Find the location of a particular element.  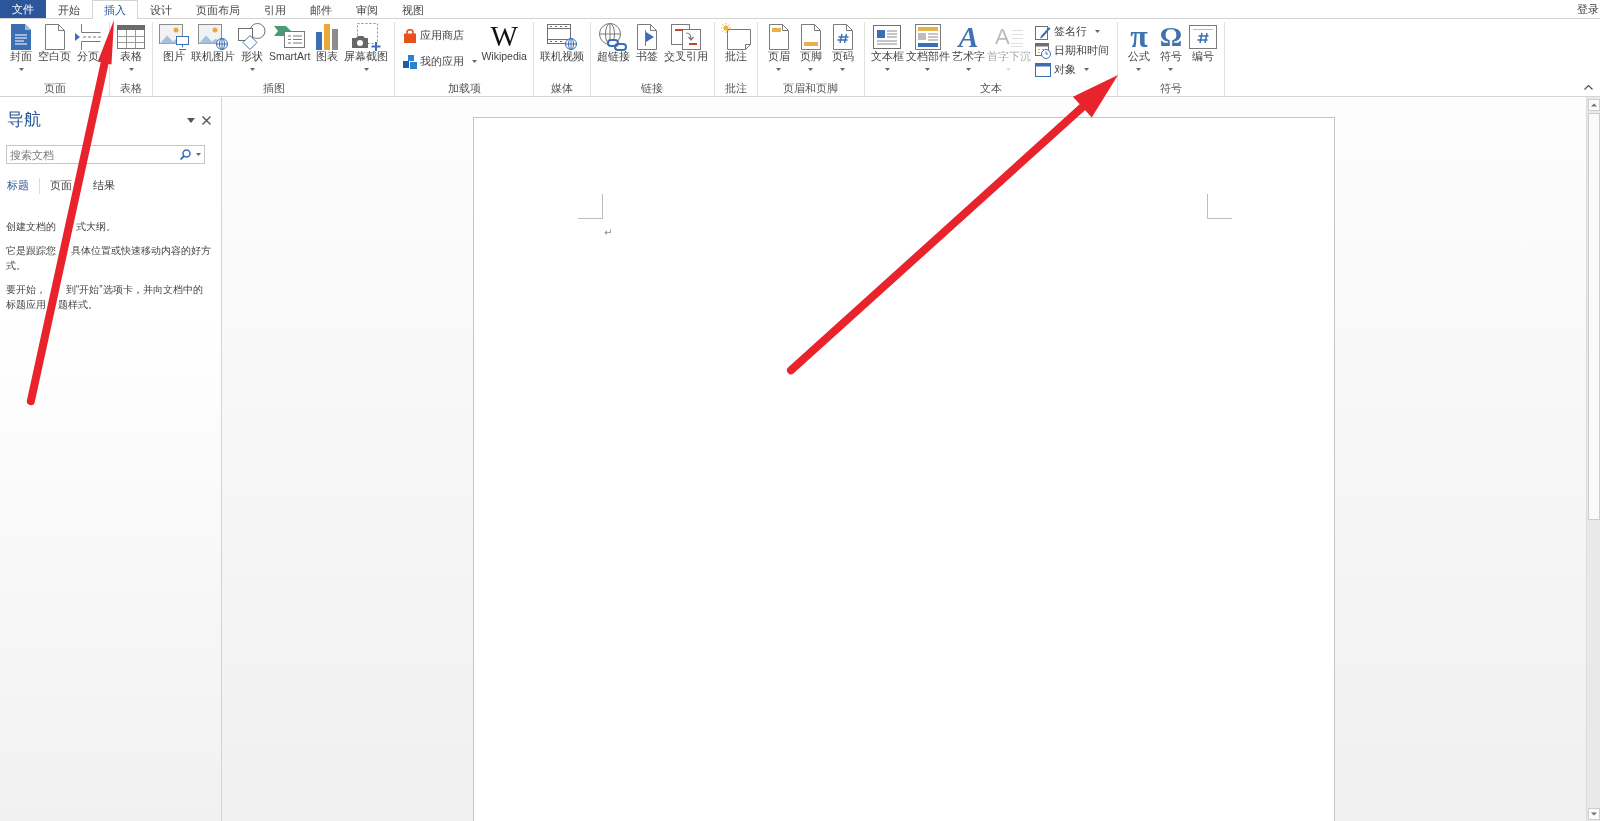

ribbon-button: 页眉 is located at coordinates (778, 46).